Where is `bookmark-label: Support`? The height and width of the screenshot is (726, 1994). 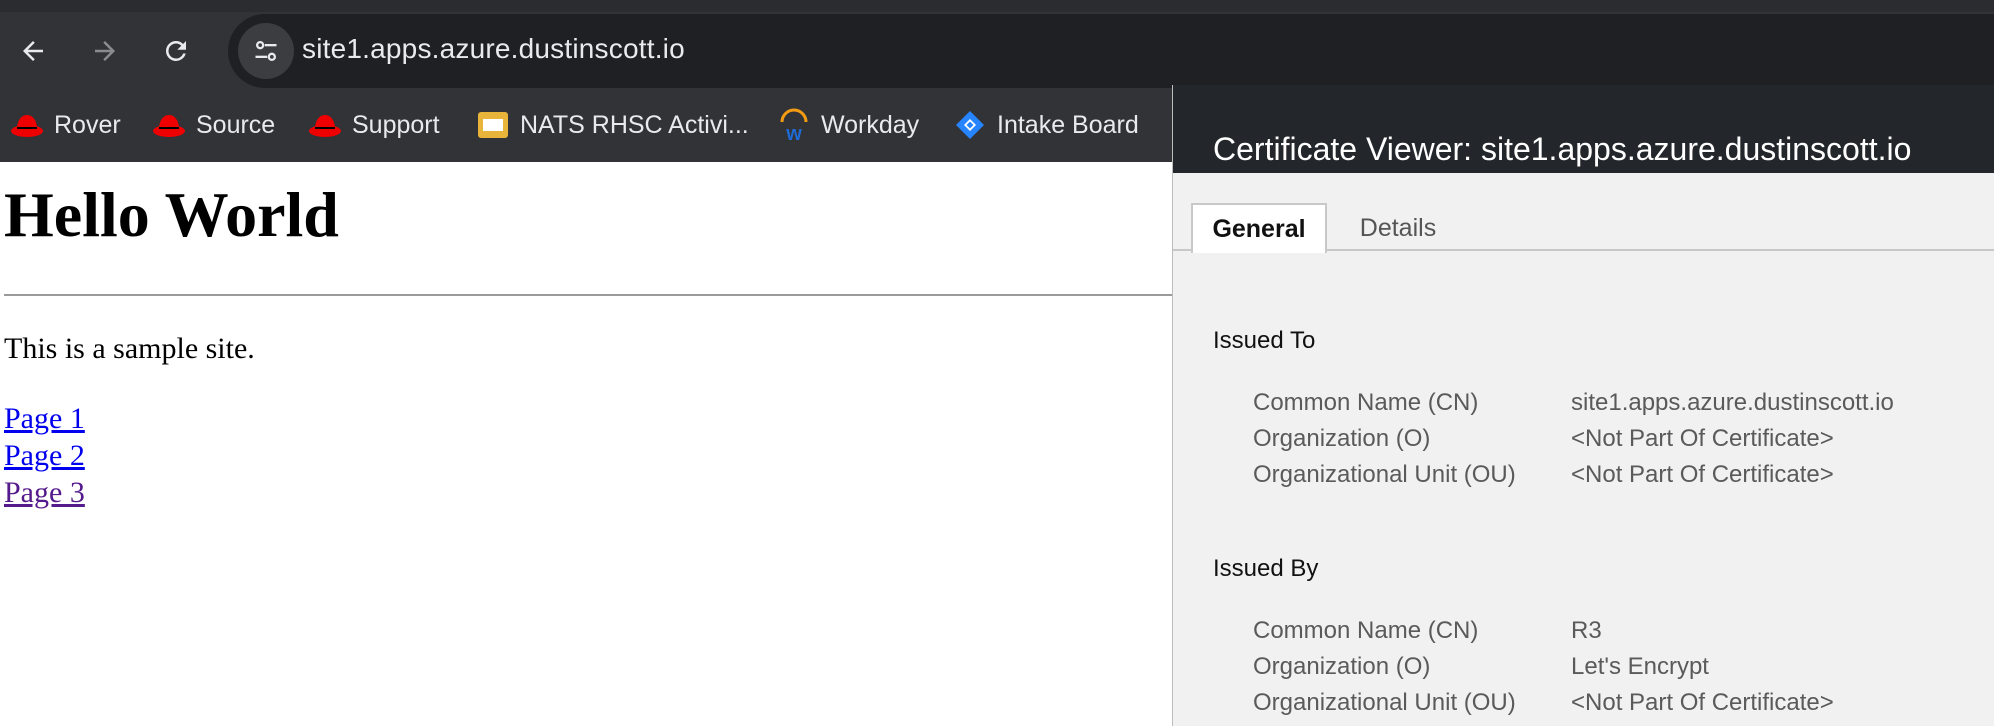
bookmark-label: Support is located at coordinates (396, 124).